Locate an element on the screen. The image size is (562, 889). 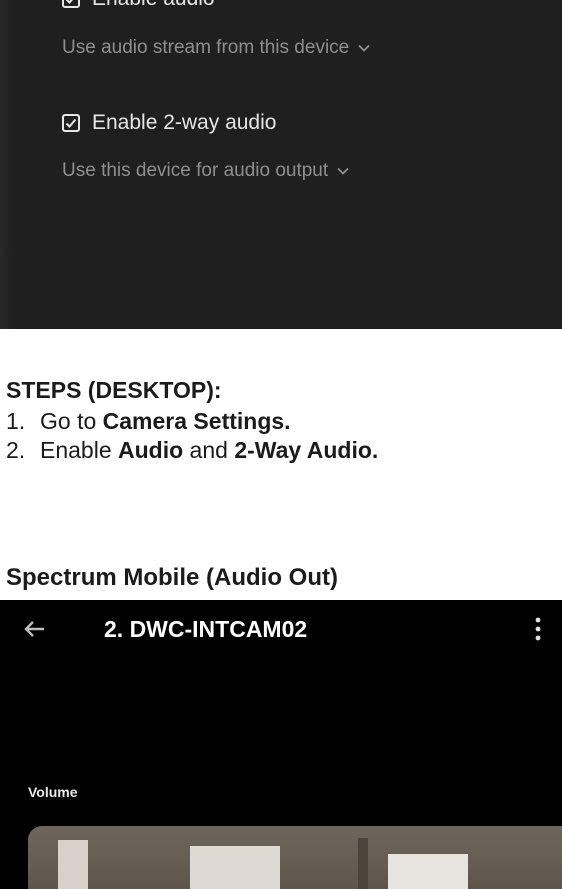
feed-door-shape is located at coordinates (428, 871).